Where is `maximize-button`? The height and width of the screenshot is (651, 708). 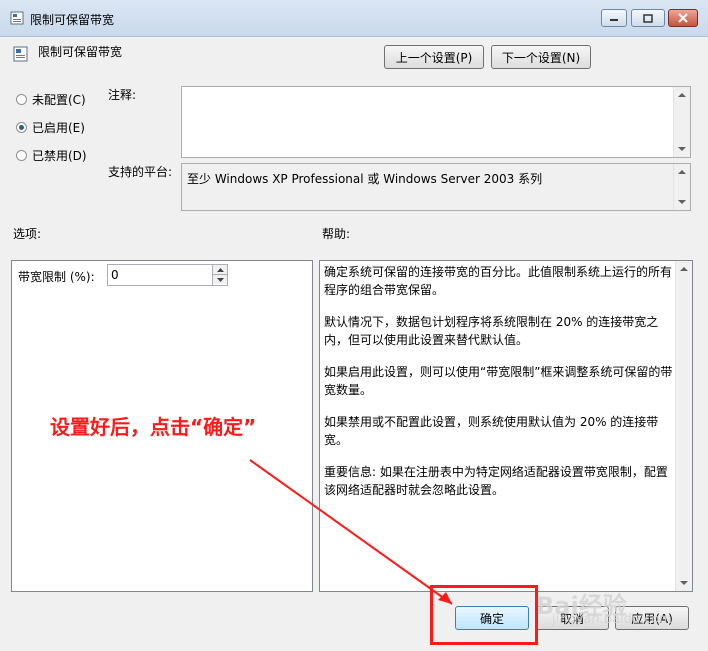 maximize-button is located at coordinates (648, 18).